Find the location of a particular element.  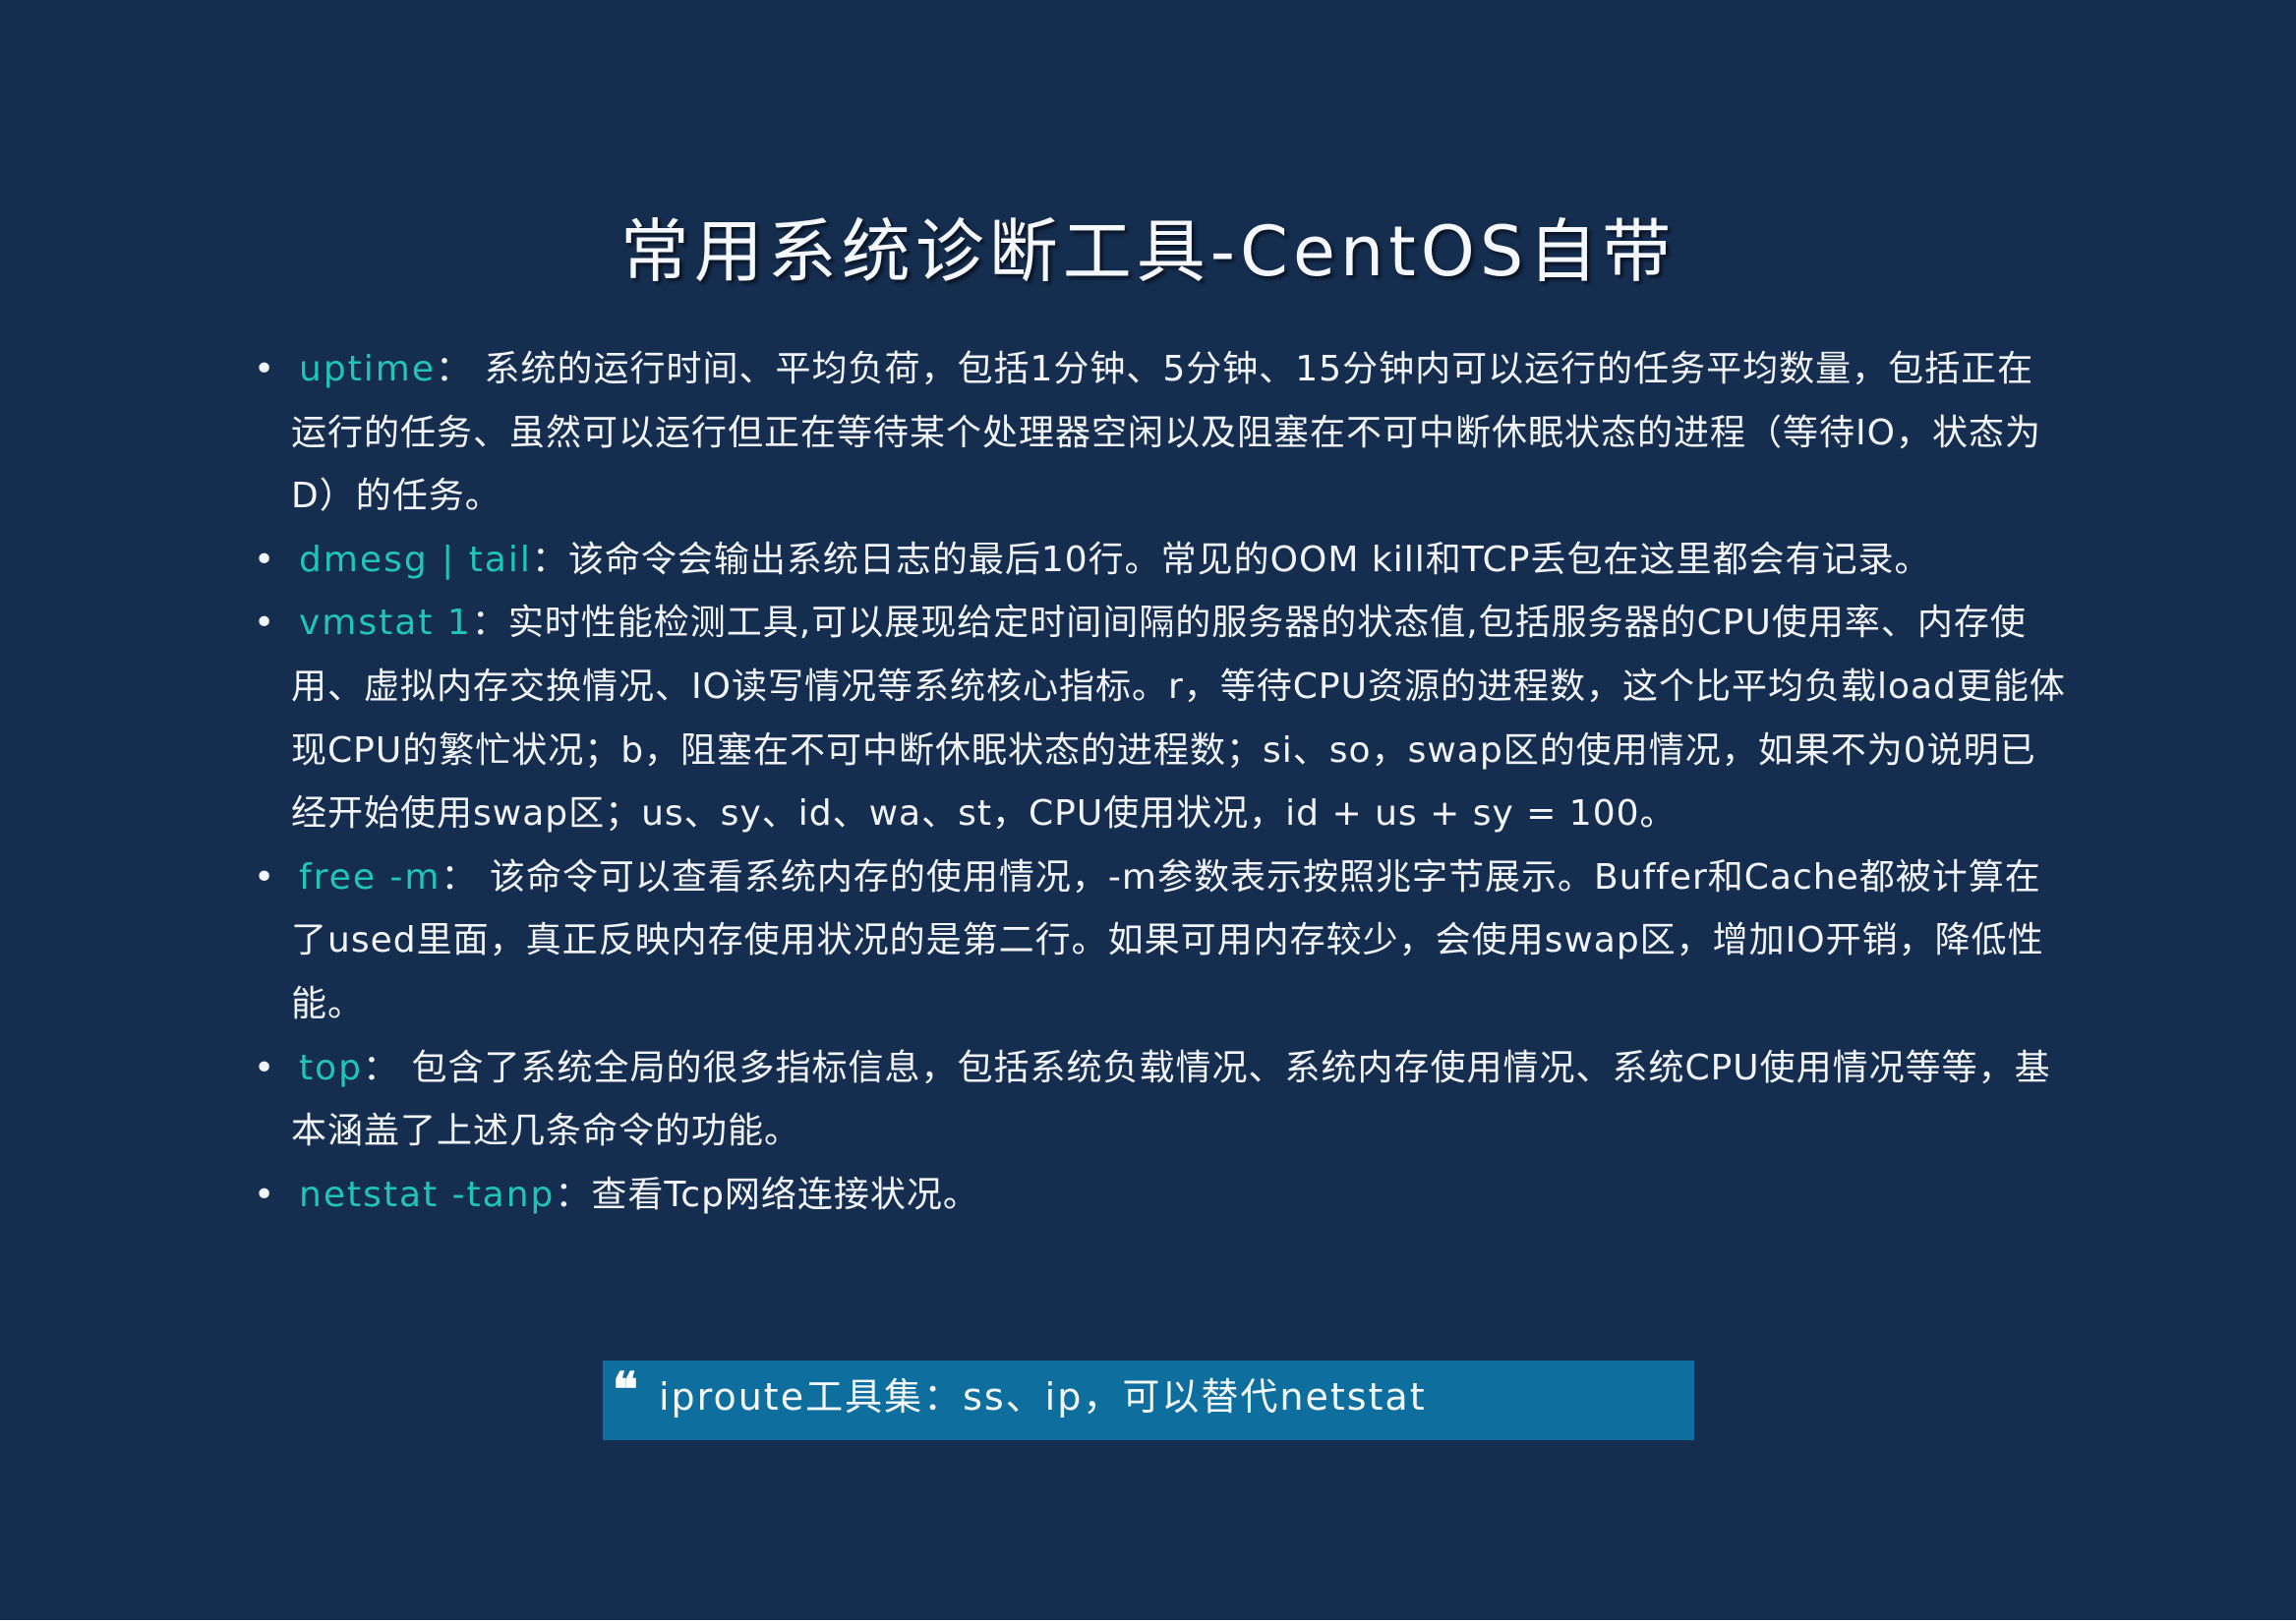

command-name: netstat -tanp is located at coordinates (427, 1194).